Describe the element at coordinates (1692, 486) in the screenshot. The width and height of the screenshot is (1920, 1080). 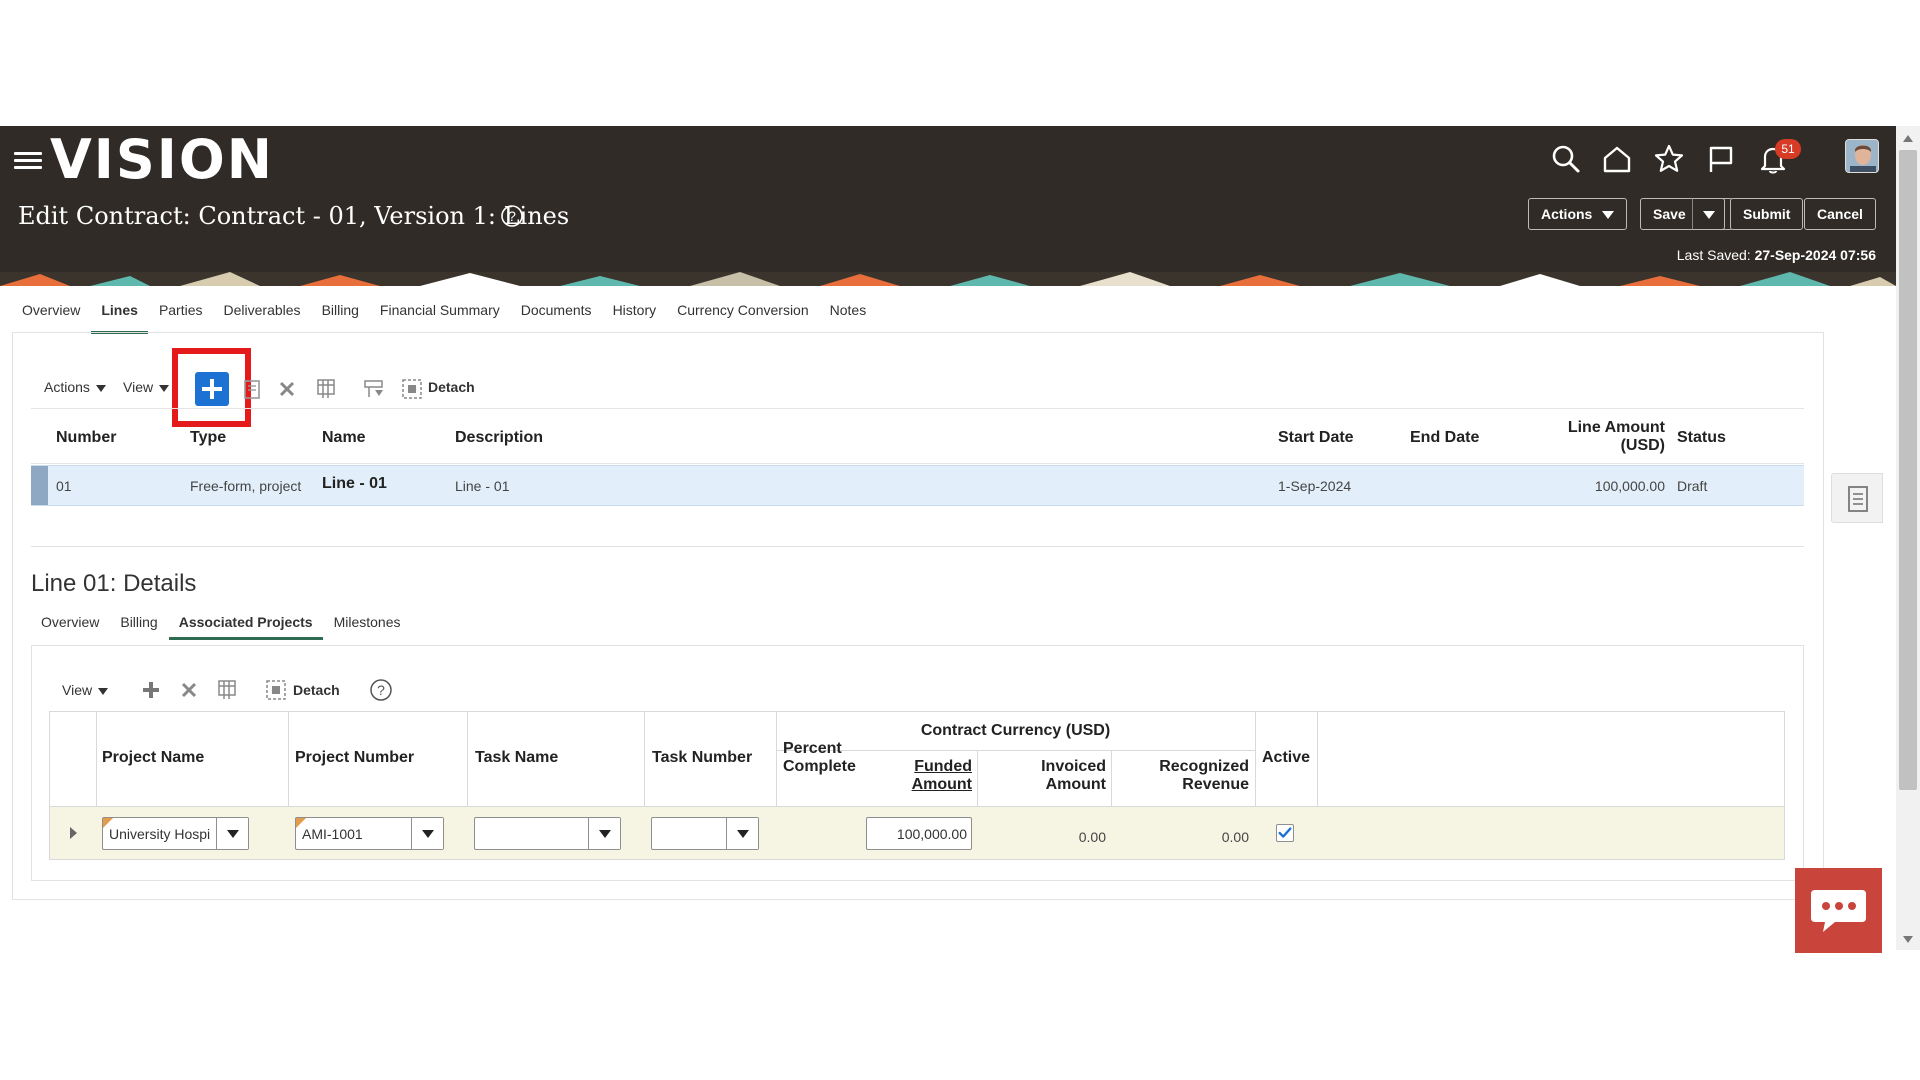
I see `status-badge: Draft` at that location.